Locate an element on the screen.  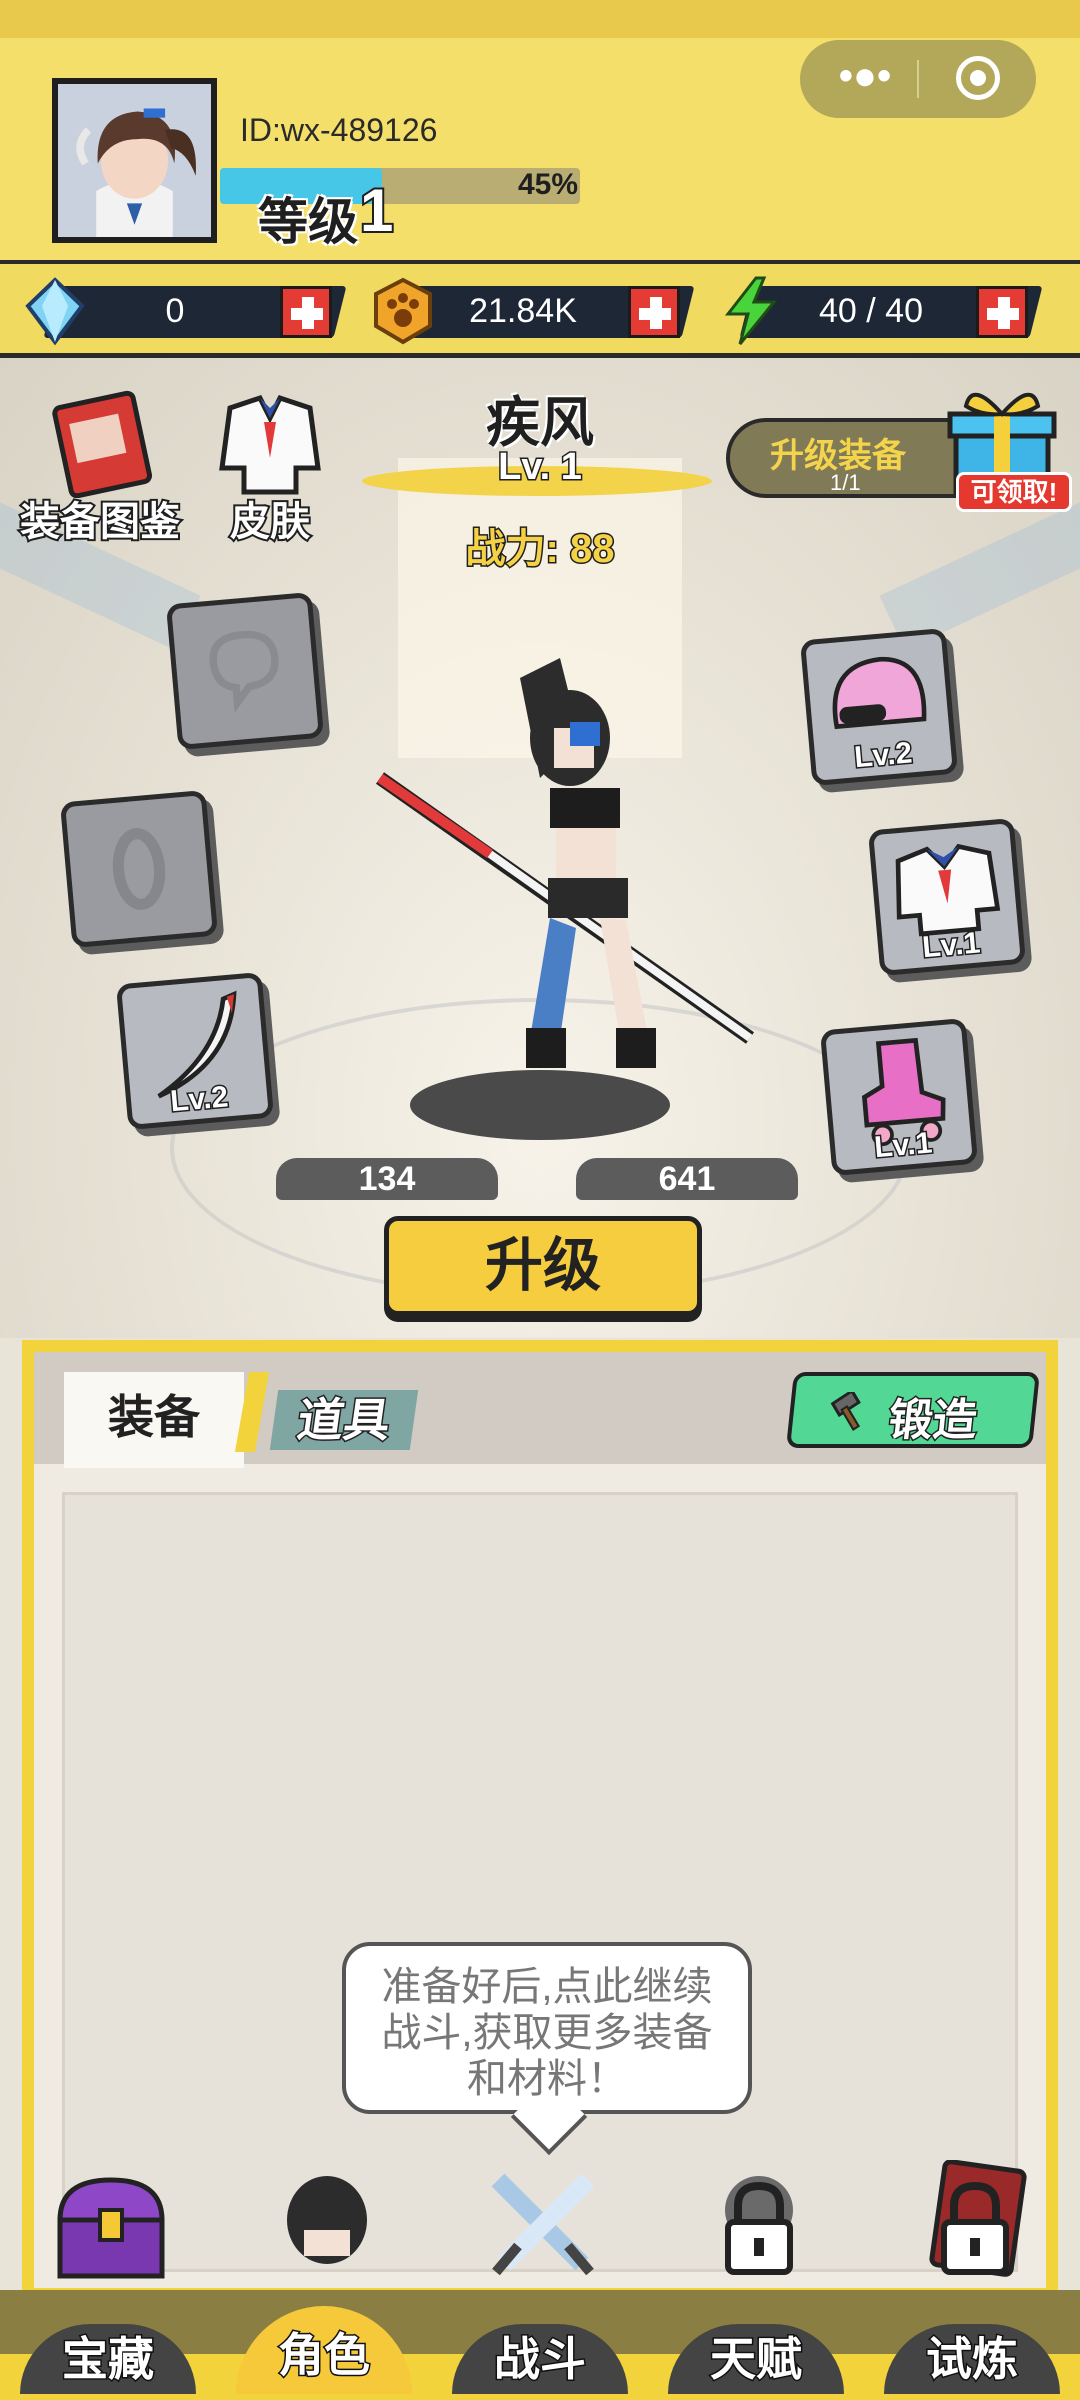
uniform-icon is located at coordinates (270, 444).